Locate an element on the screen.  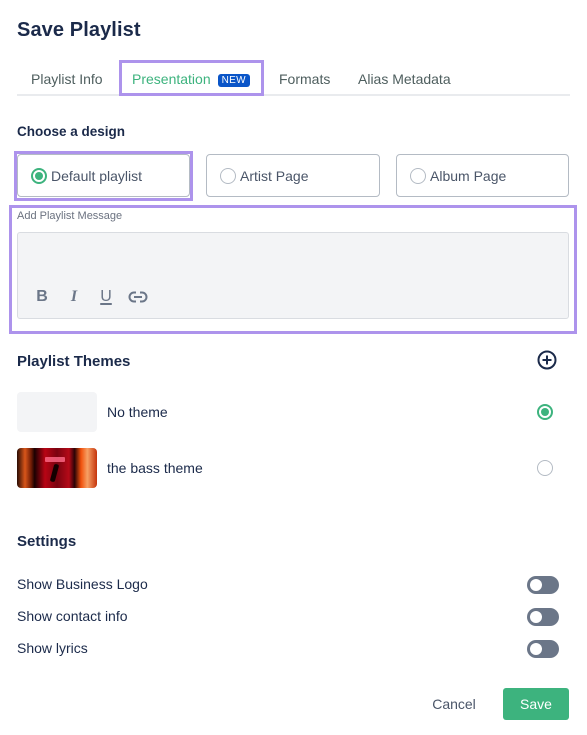
tab-formats: Formats is located at coordinates (304, 79).